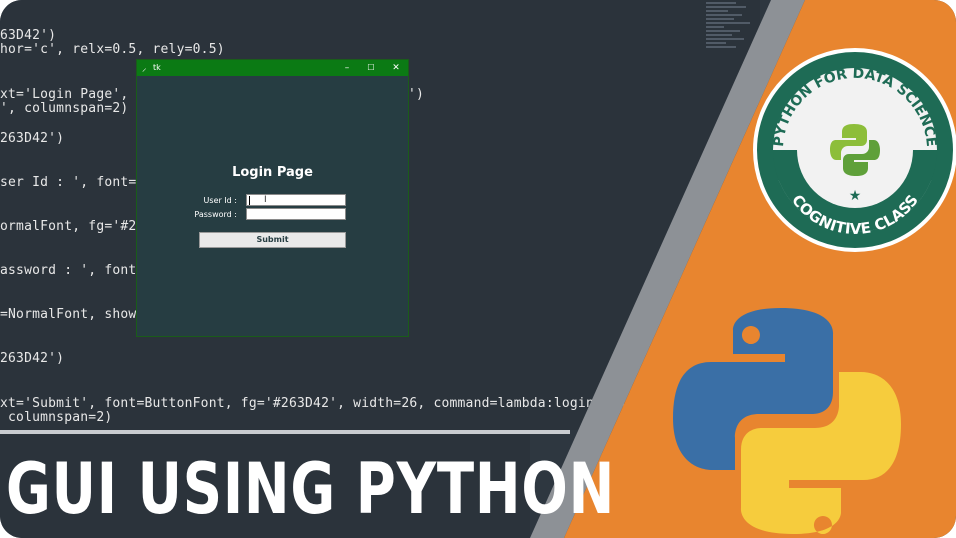  I want to click on window-title: tk, so click(157, 67).